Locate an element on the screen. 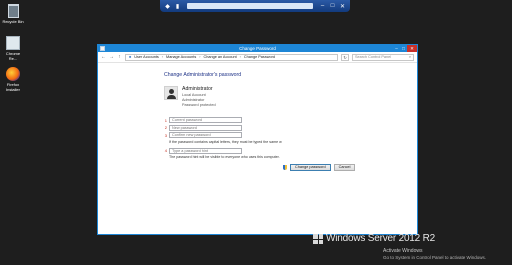 Image resolution: width=512 pixels, height=265 pixels. desktop-icon-firefox-installer: Firefox Installer is located at coordinates (13, 79).